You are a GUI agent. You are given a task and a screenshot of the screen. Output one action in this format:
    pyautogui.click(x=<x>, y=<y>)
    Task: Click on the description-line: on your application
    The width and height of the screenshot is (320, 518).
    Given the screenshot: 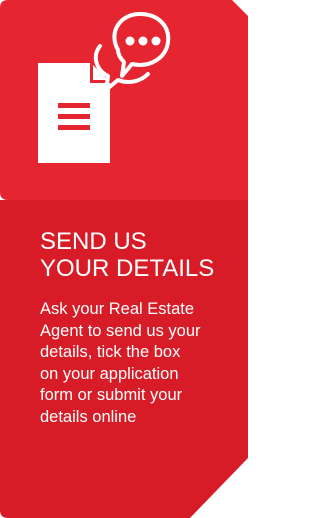 What is the action you would take?
    pyautogui.click(x=109, y=373)
    